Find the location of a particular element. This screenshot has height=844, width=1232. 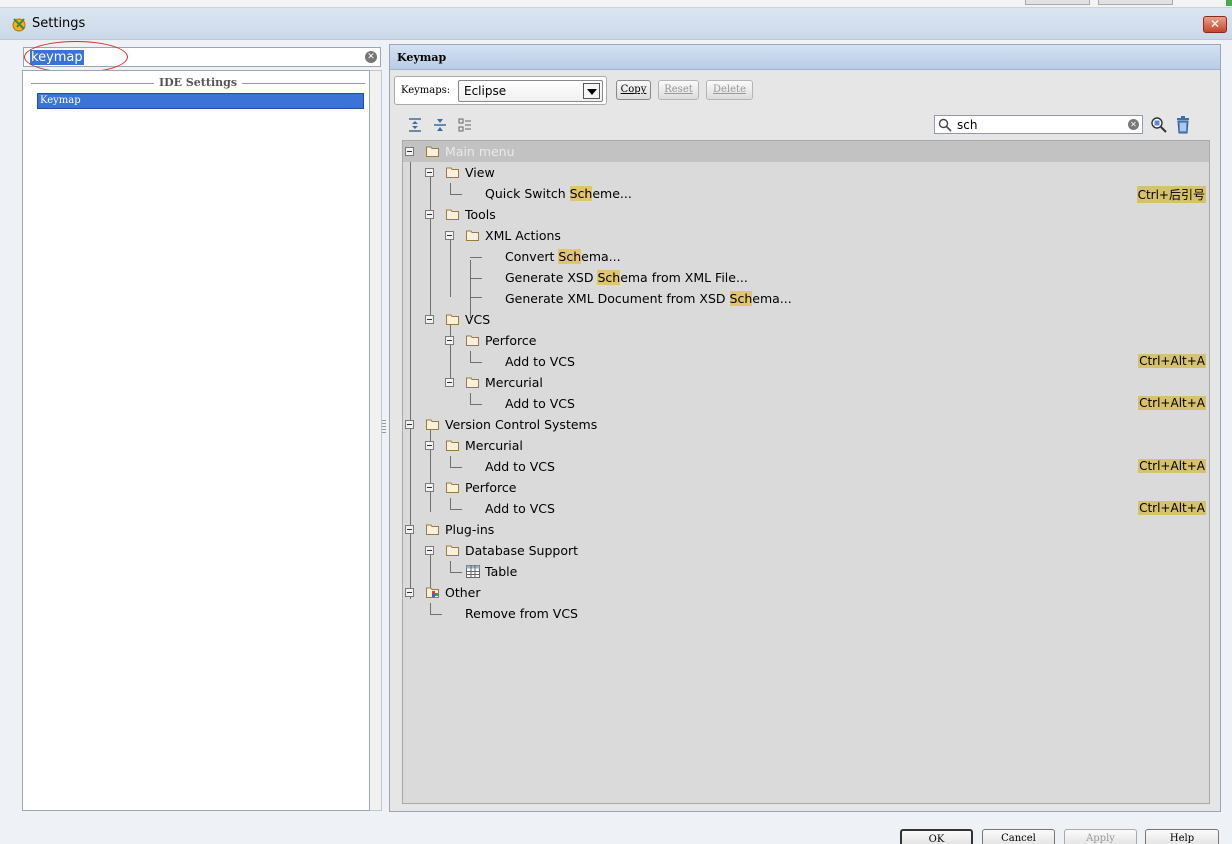

trash-icon is located at coordinates (1183, 125).